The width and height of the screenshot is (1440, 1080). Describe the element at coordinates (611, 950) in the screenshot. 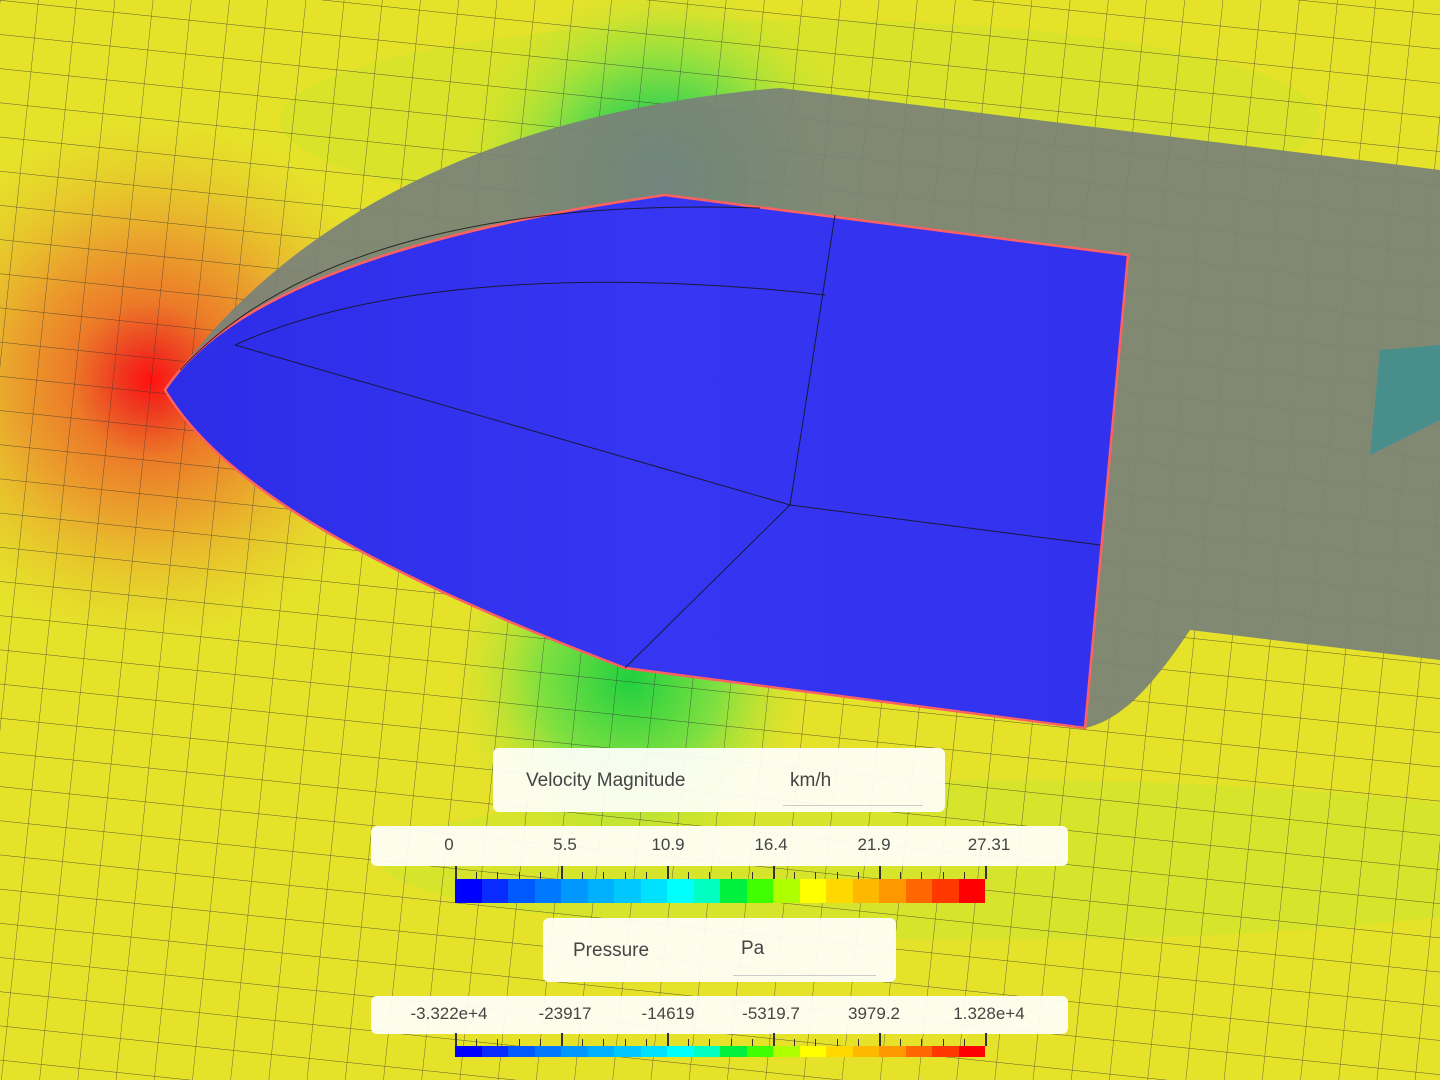

I see `pressure-legend-title: Pressure` at that location.